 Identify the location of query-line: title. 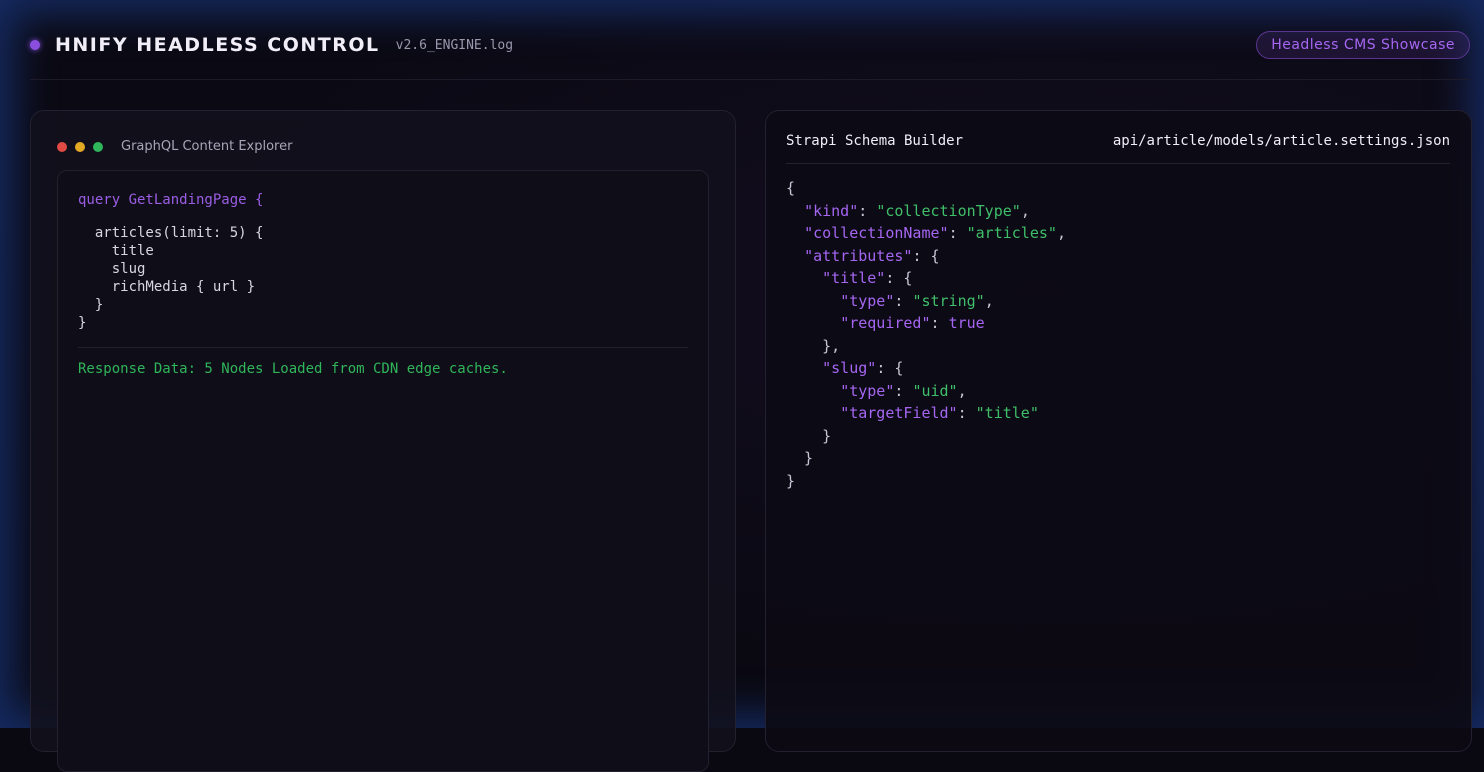
(116, 251).